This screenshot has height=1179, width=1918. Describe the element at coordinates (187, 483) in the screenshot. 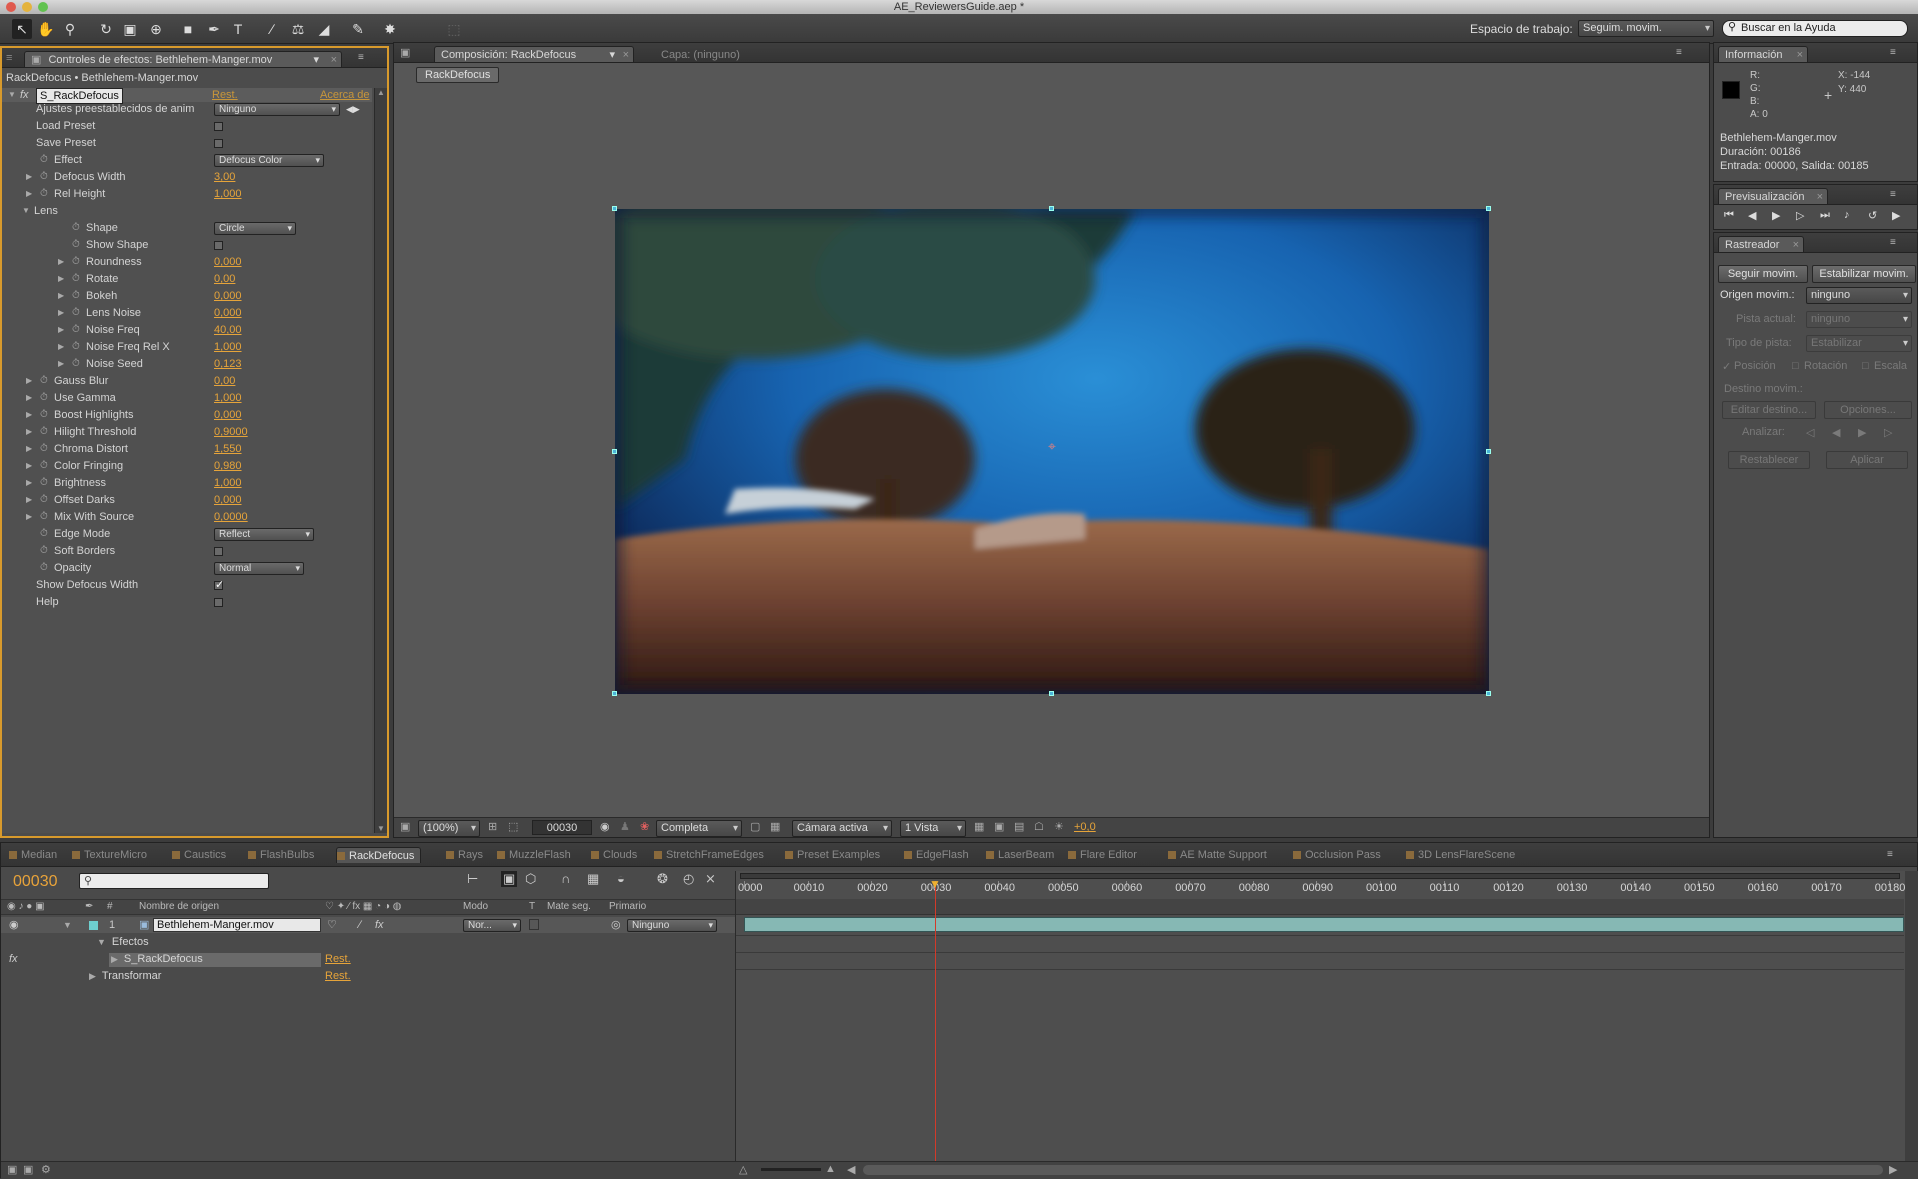

I see `effect-param-row: ▶ ⏱ Brightness 1,000` at that location.